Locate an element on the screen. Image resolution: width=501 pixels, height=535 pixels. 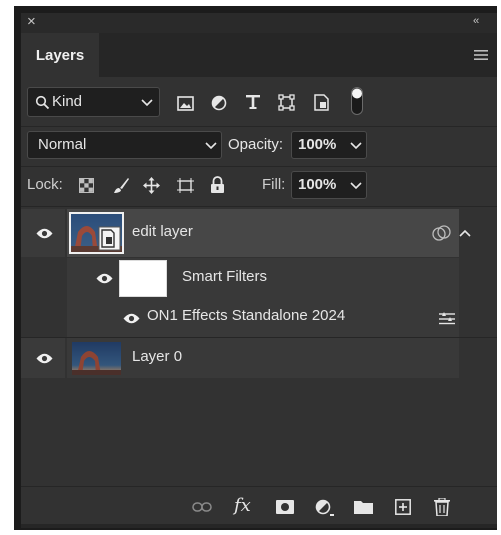
smart-filter-indicator-icon is located at coordinates (442, 233).